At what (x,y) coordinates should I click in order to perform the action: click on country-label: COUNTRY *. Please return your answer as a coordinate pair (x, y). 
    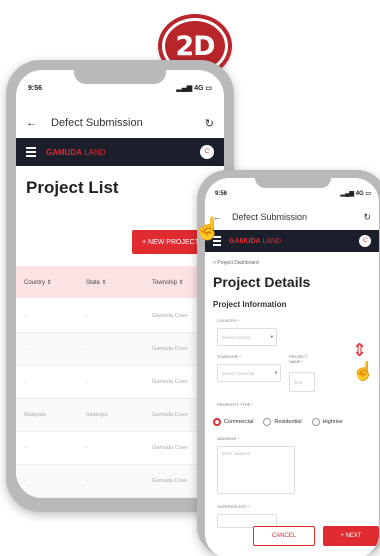
    Looking at the image, I should click on (228, 320).